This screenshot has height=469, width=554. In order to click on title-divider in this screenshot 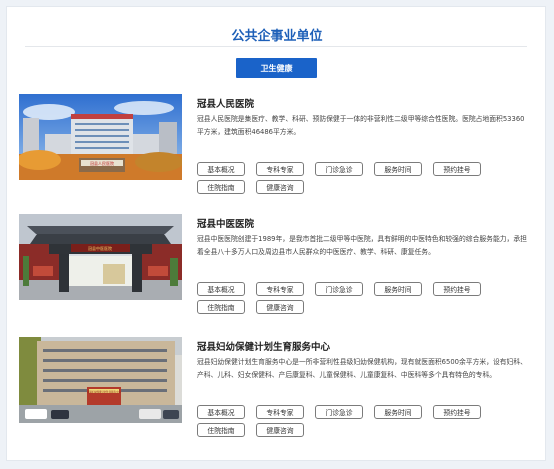, I will do `click(276, 46)`.